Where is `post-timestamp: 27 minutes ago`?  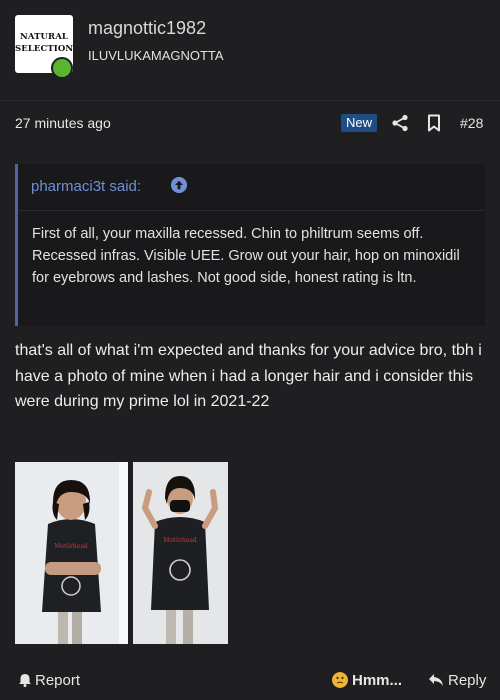 post-timestamp: 27 minutes ago is located at coordinates (63, 123).